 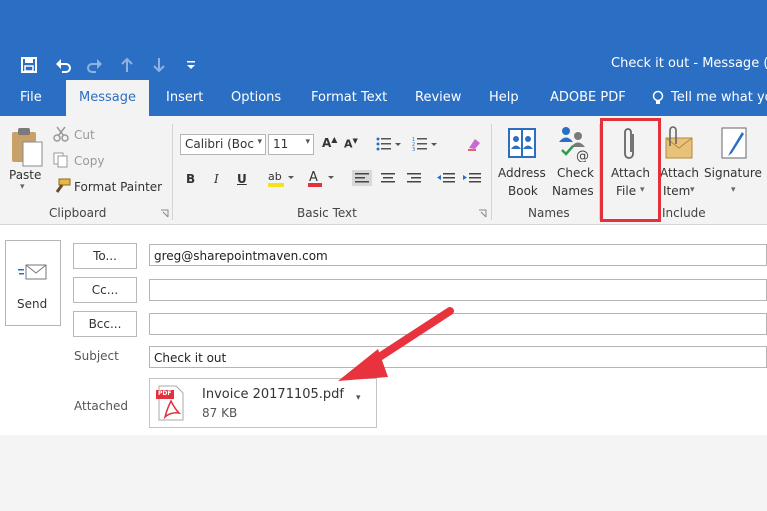 What do you see at coordinates (358, 398) in the screenshot?
I see `attachment-menu-icon: ▾` at bounding box center [358, 398].